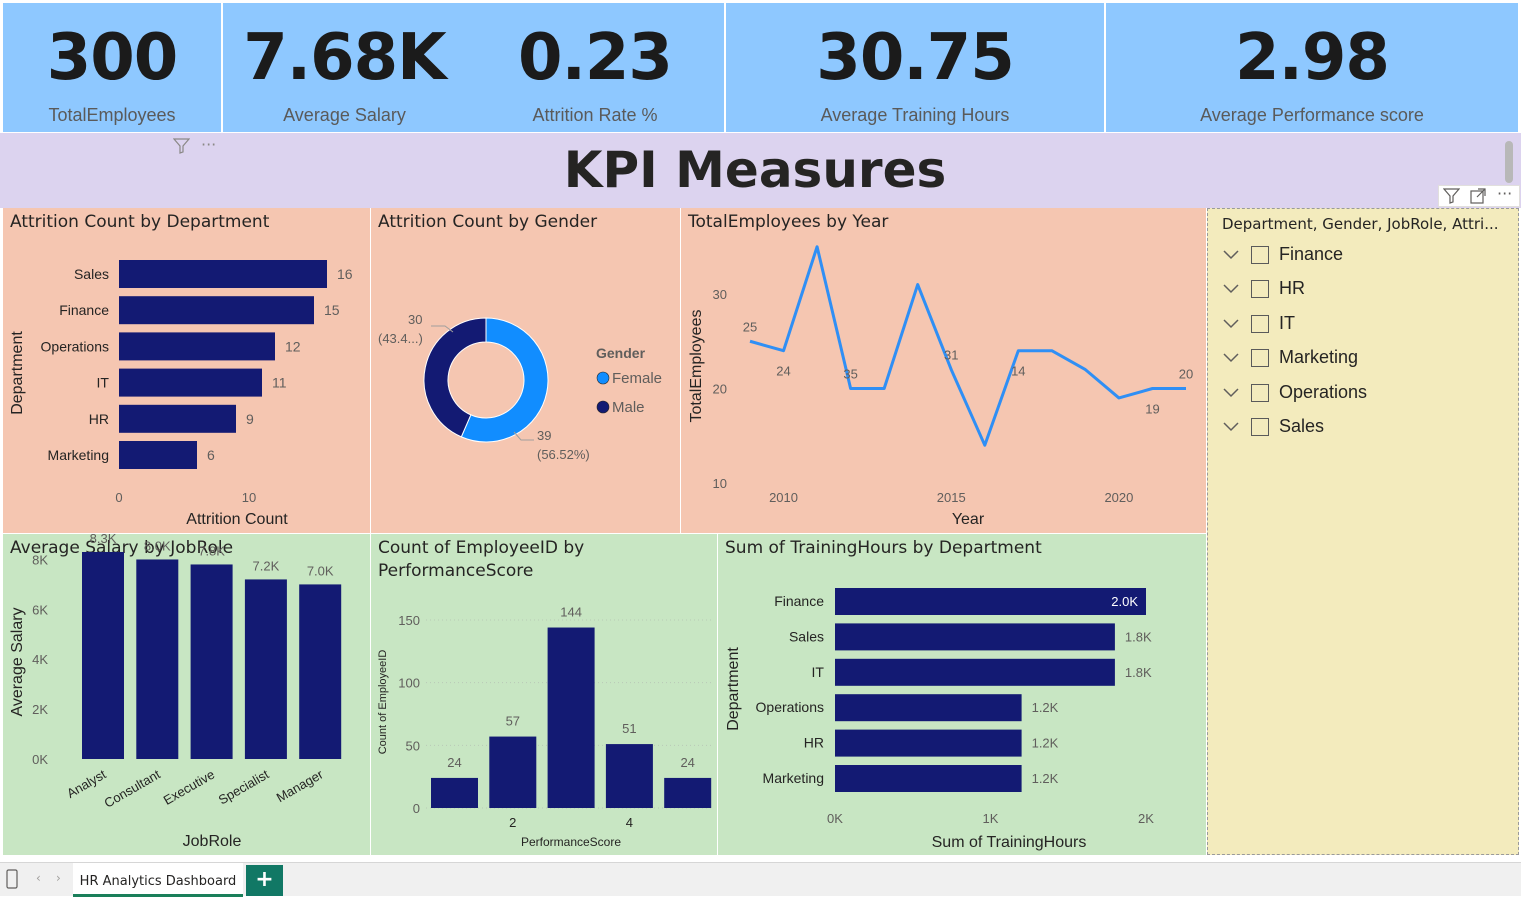  I want to click on data-label: 144, so click(571, 612).